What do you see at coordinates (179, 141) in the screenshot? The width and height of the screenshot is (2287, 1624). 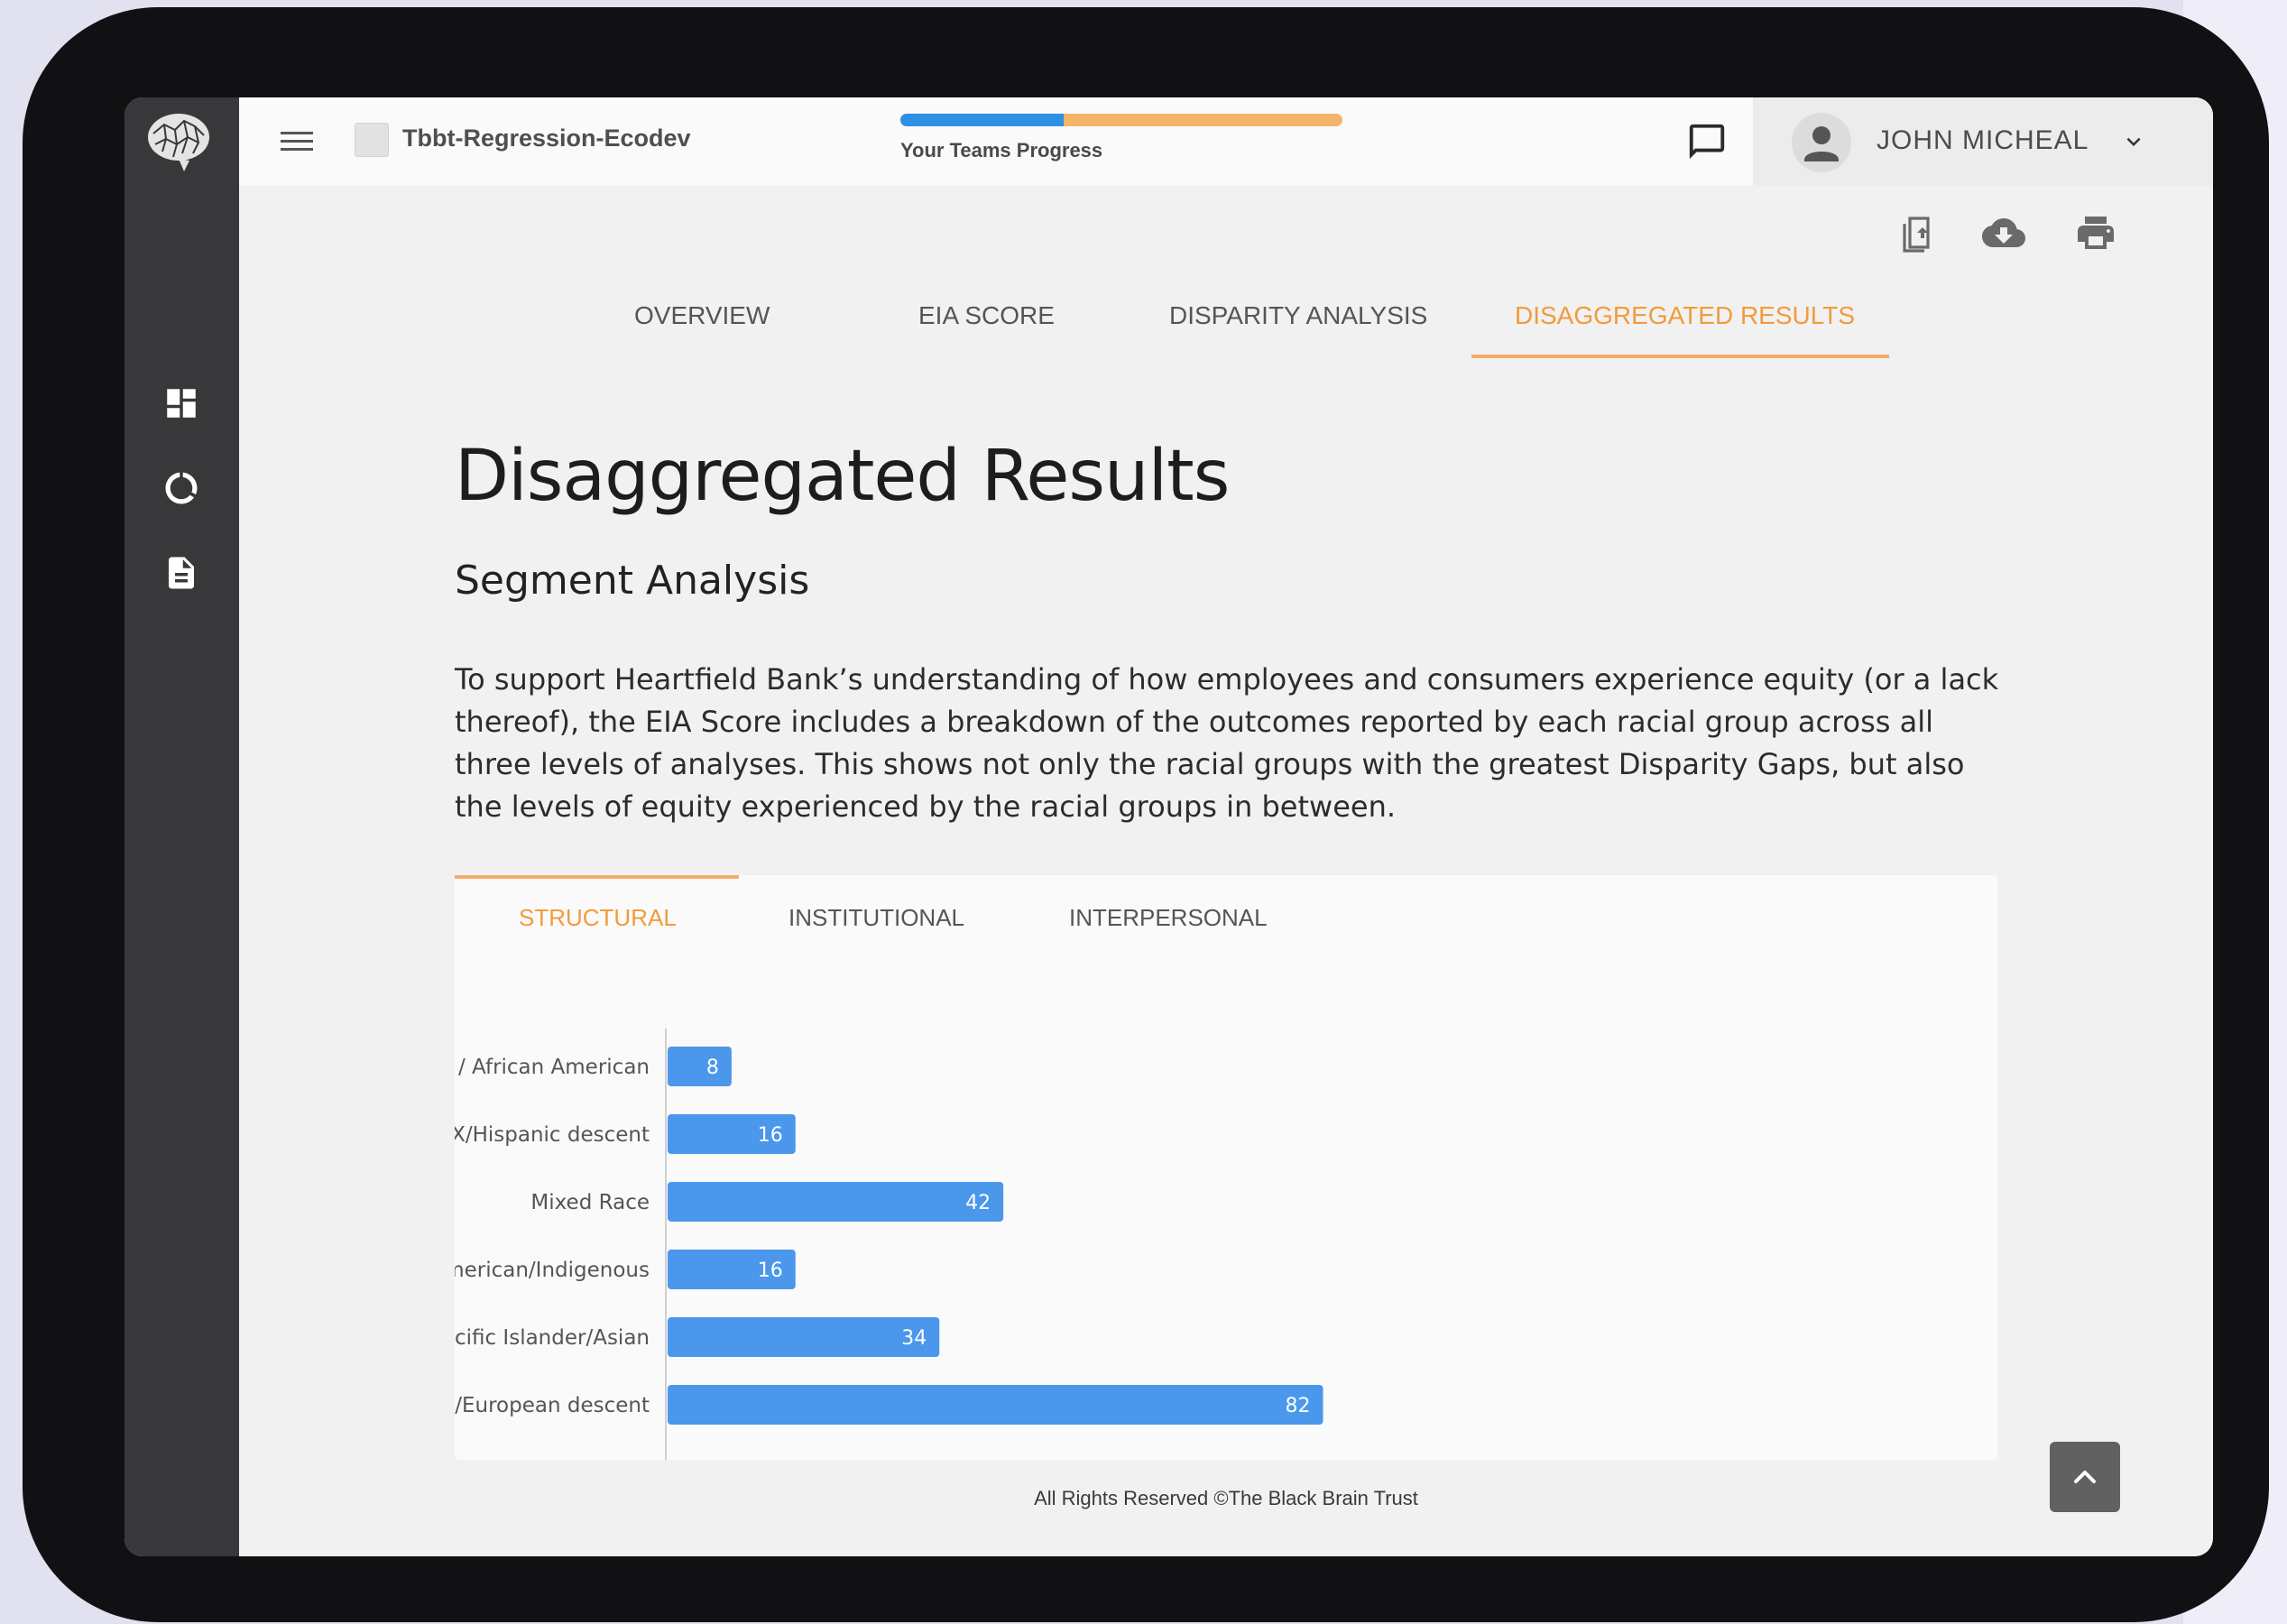 I see `brain-logo-icon` at bounding box center [179, 141].